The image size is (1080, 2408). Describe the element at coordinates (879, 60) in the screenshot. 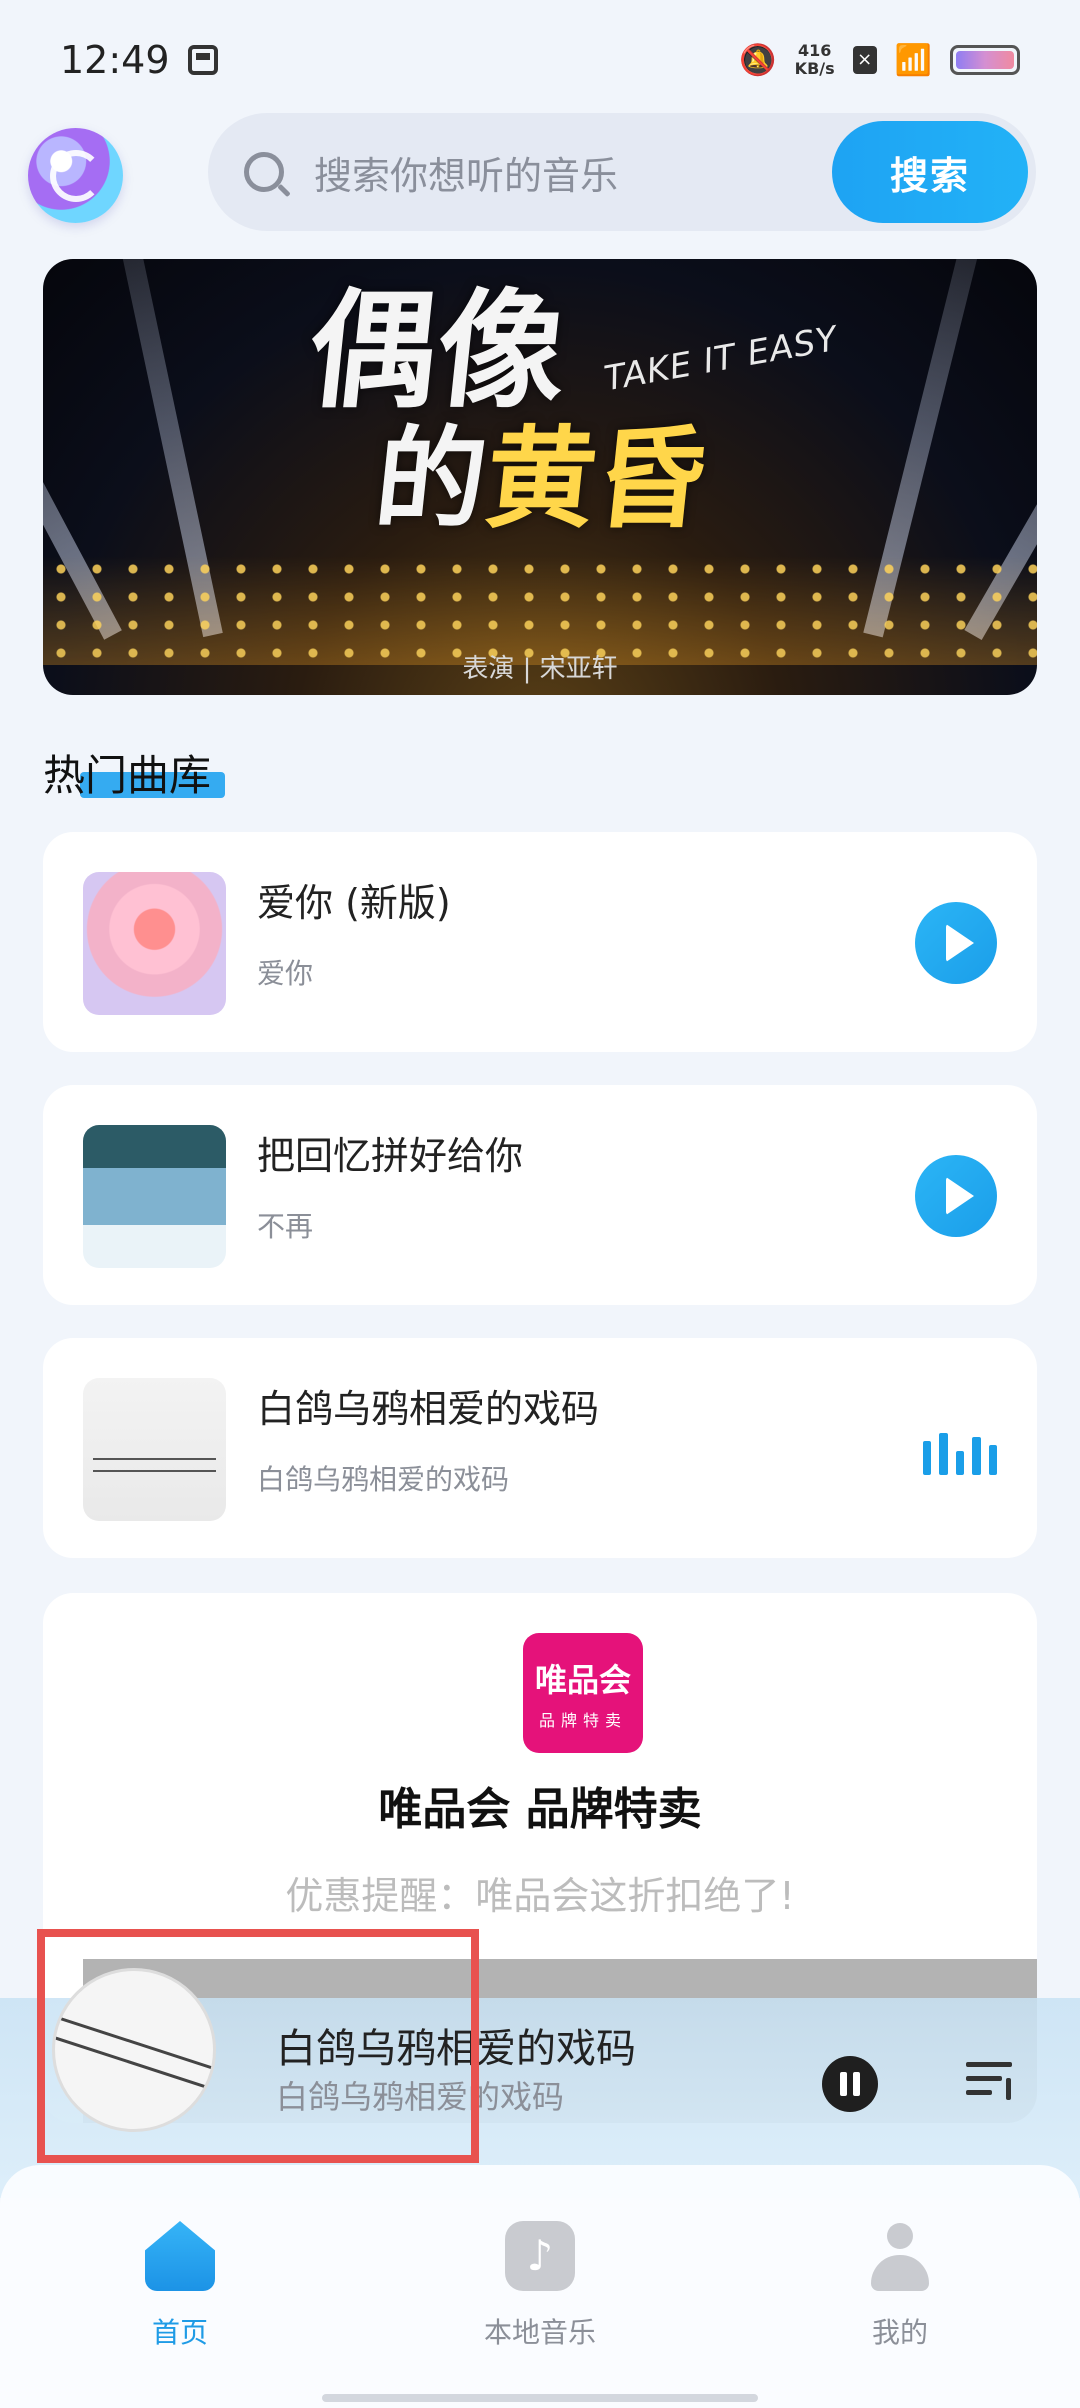

I see `status-icons: 🔕 416 KB/s × 📶` at that location.